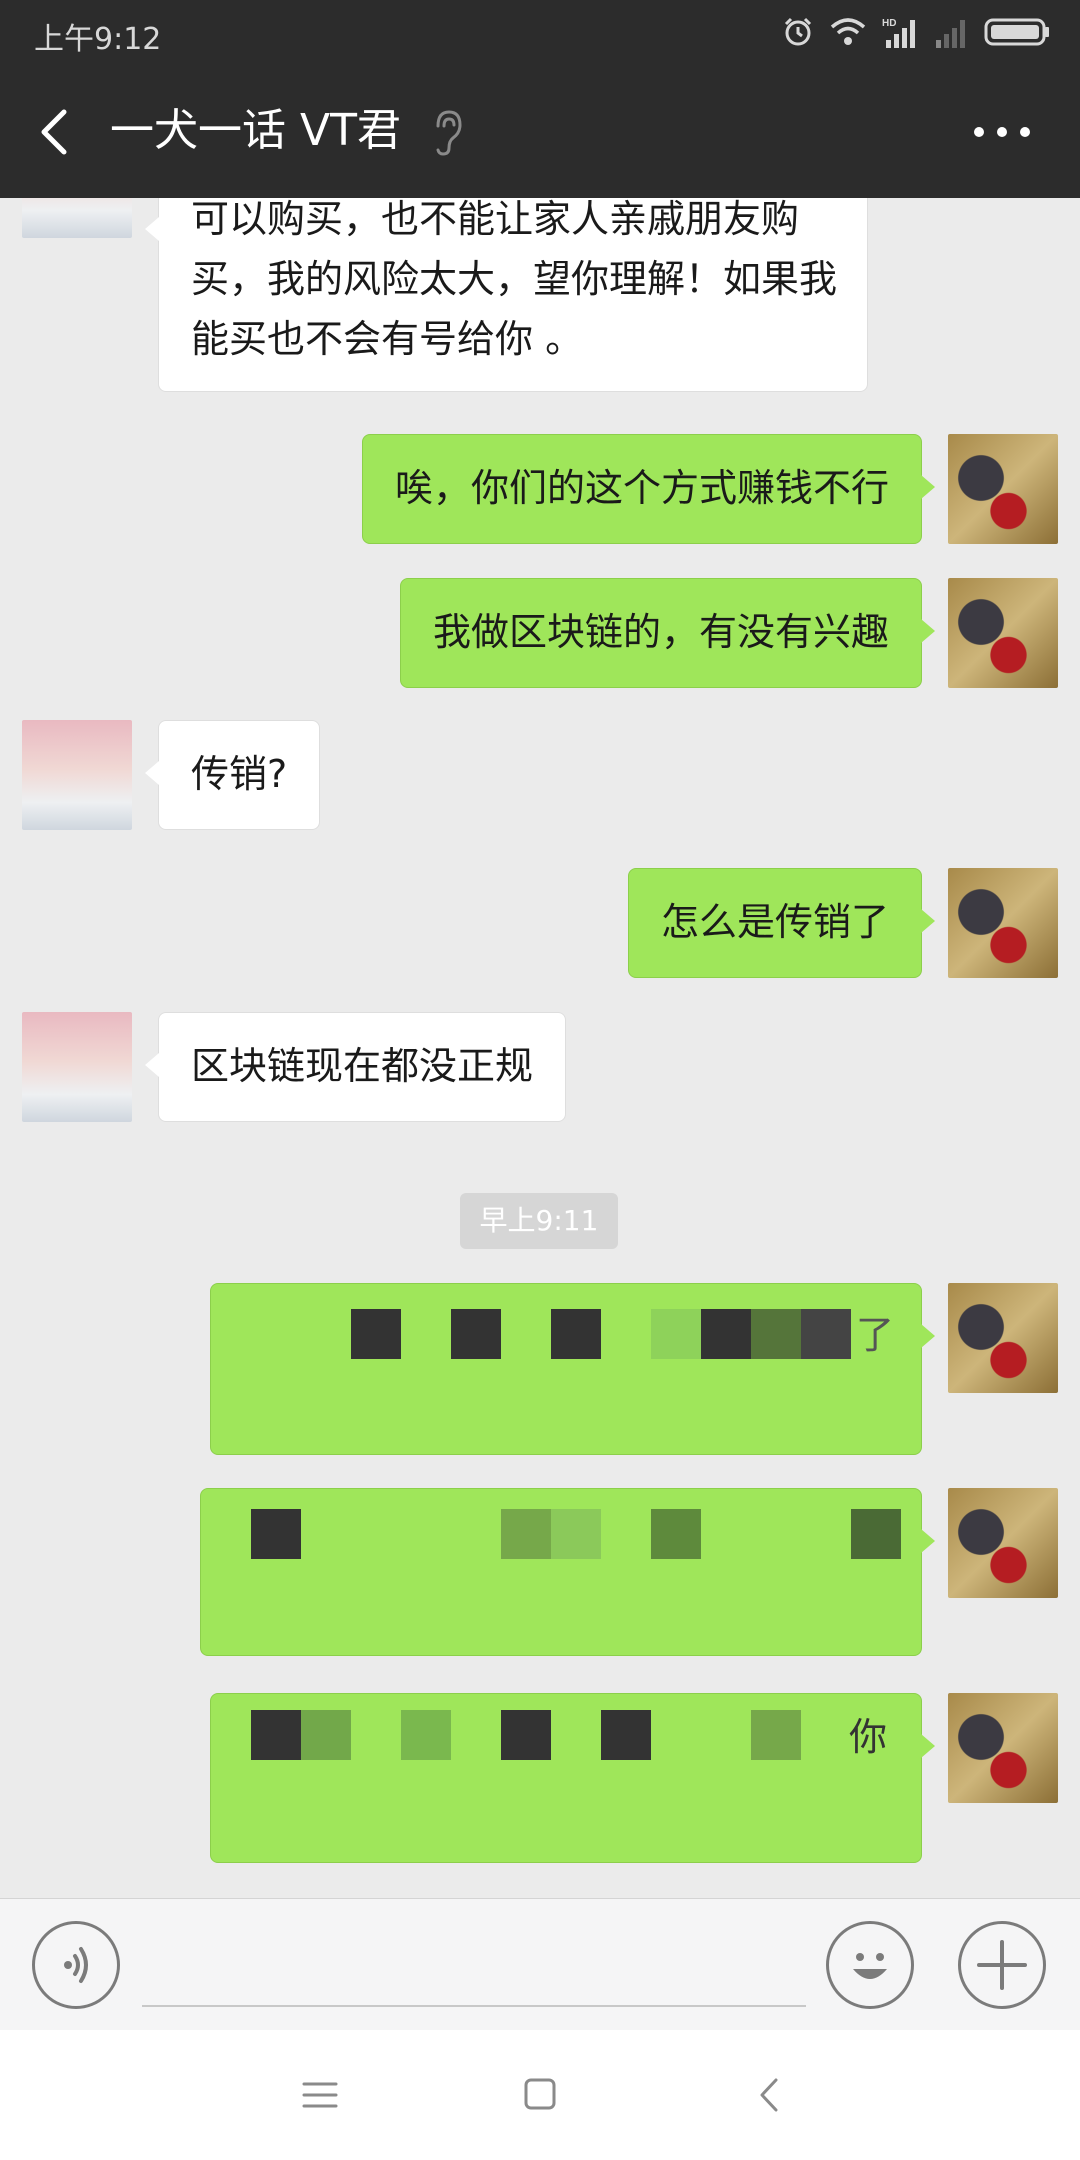  Describe the element at coordinates (900, 32) in the screenshot. I see `hd-signal-icon: HD` at that location.